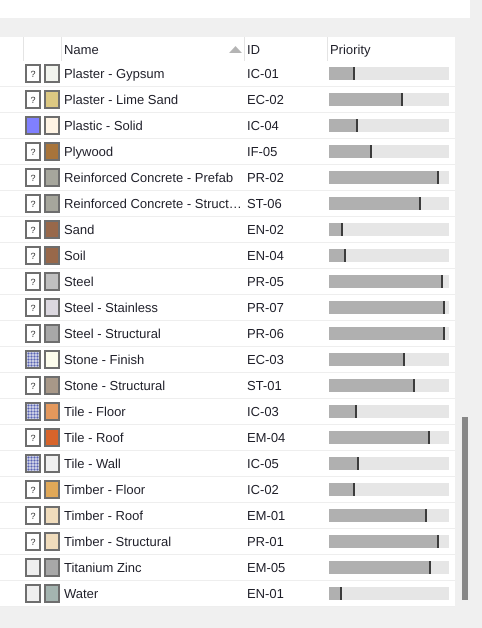 This screenshot has width=482, height=628. What do you see at coordinates (264, 203) in the screenshot?
I see `id-cell-text: ST-06` at bounding box center [264, 203].